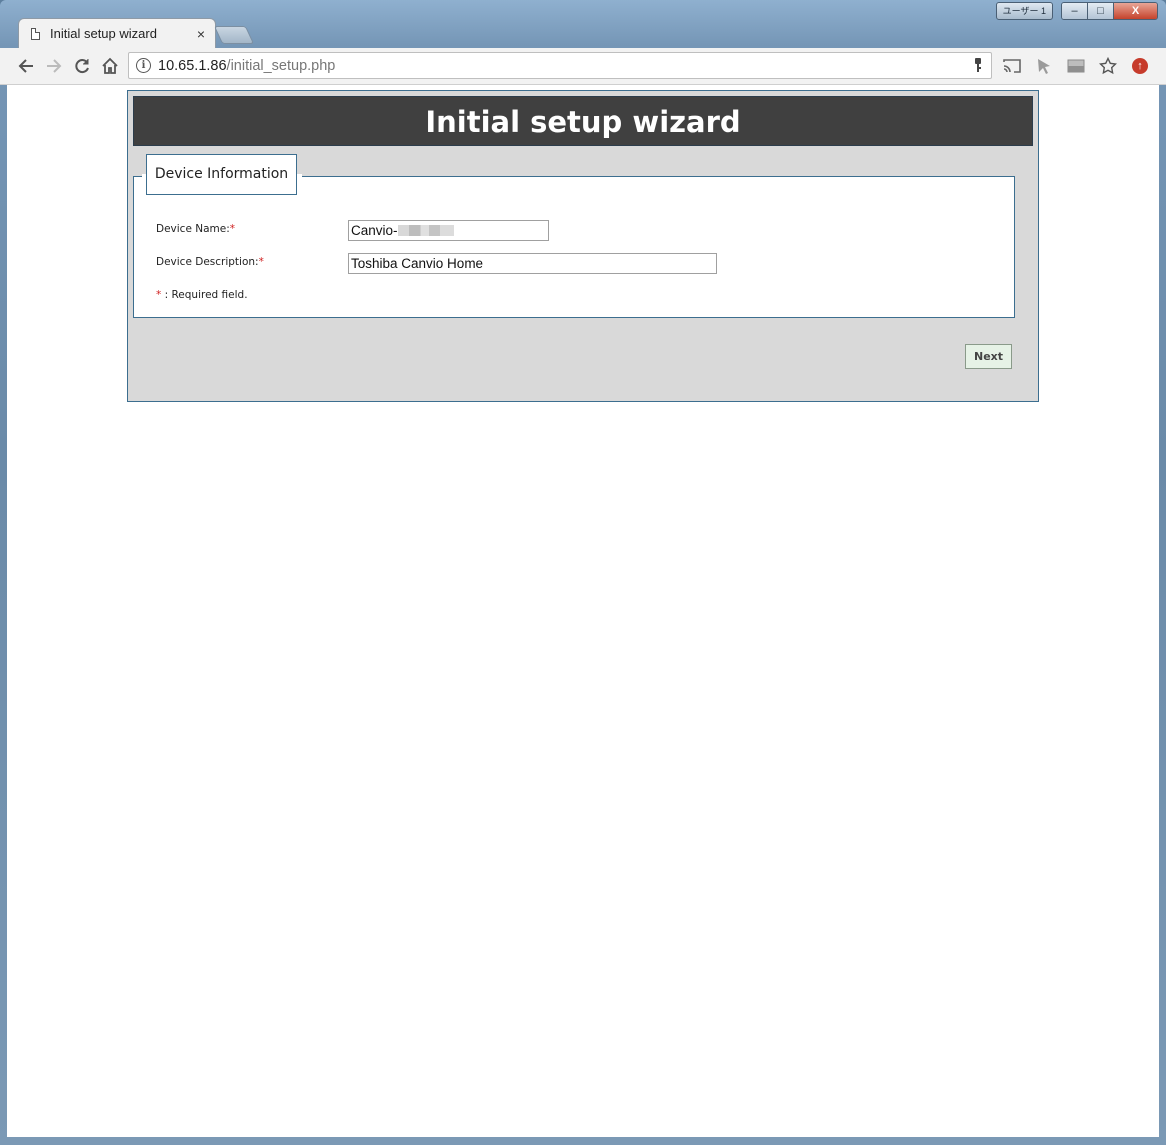 The image size is (1166, 1145). I want to click on device-description-label: Device Description:*, so click(210, 262).